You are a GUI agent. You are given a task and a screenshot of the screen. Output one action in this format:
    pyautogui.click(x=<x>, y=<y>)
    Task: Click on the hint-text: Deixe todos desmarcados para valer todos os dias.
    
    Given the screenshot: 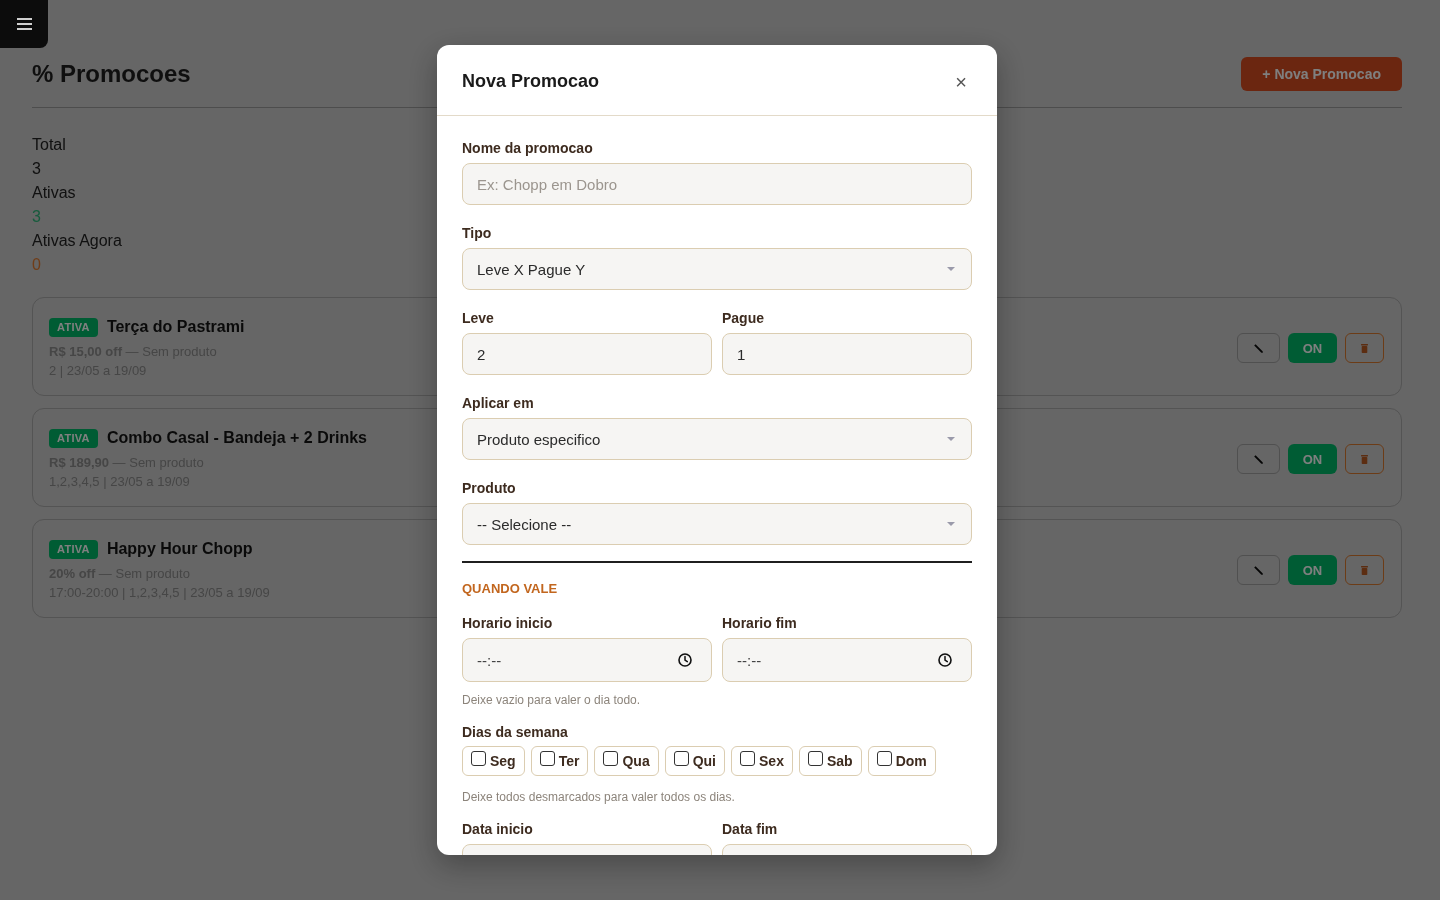 What is the action you would take?
    pyautogui.click(x=598, y=797)
    